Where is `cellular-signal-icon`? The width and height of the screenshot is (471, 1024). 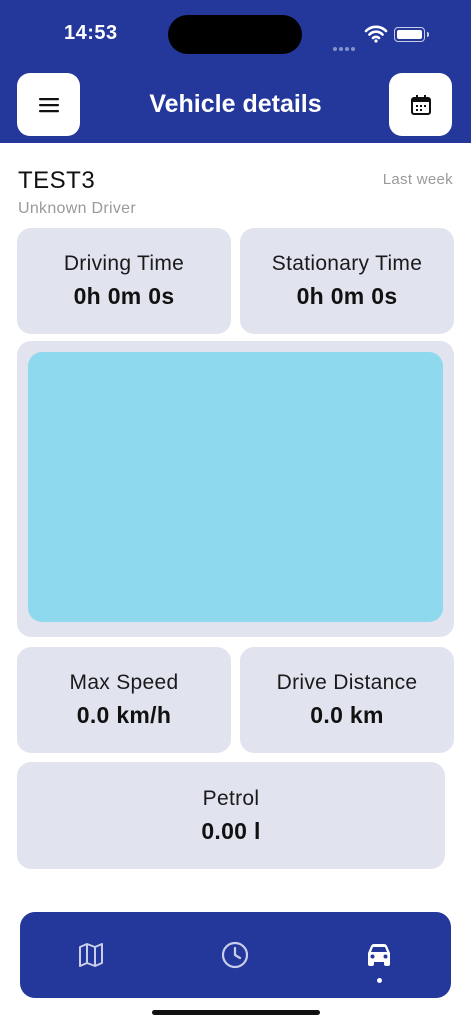 cellular-signal-icon is located at coordinates (345, 47).